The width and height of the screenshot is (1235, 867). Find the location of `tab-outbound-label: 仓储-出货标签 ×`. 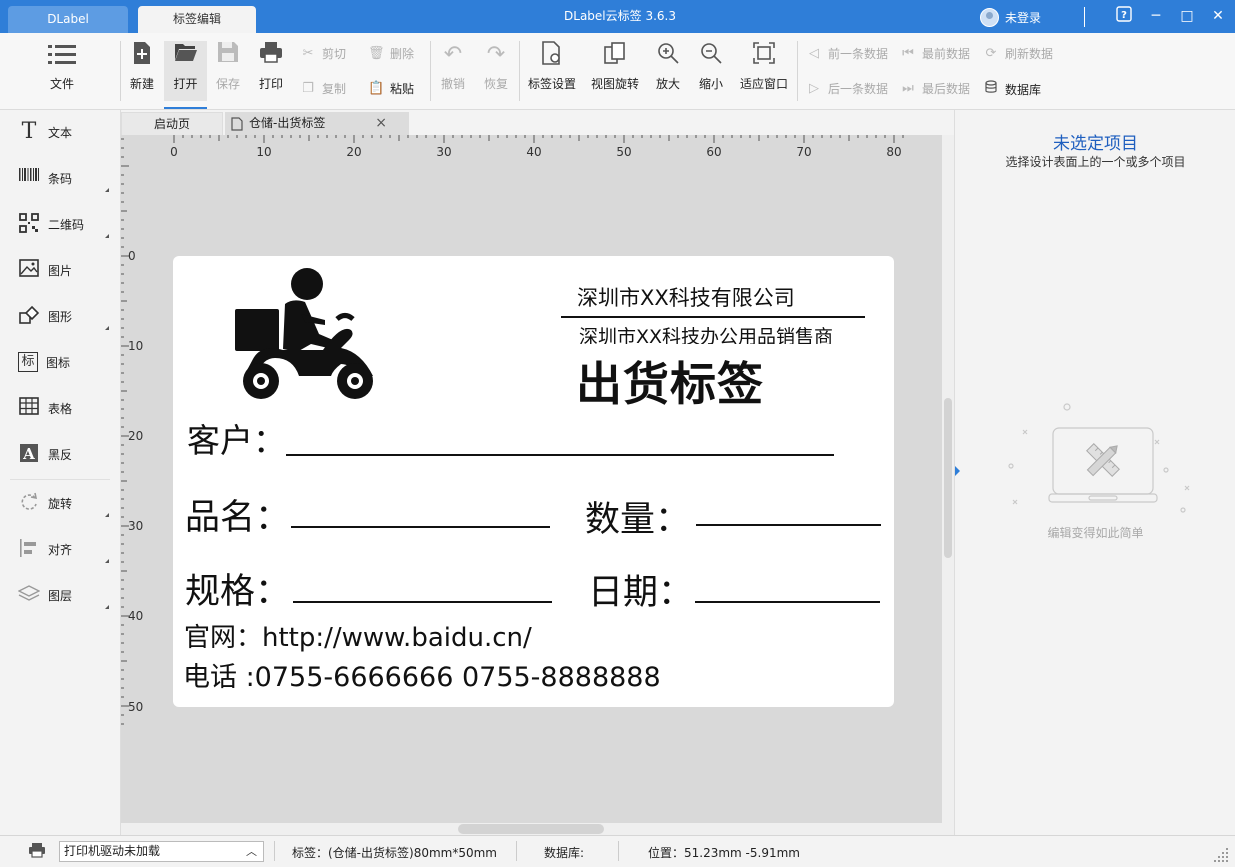

tab-outbound-label: 仓储-出货标签 × is located at coordinates (317, 123).